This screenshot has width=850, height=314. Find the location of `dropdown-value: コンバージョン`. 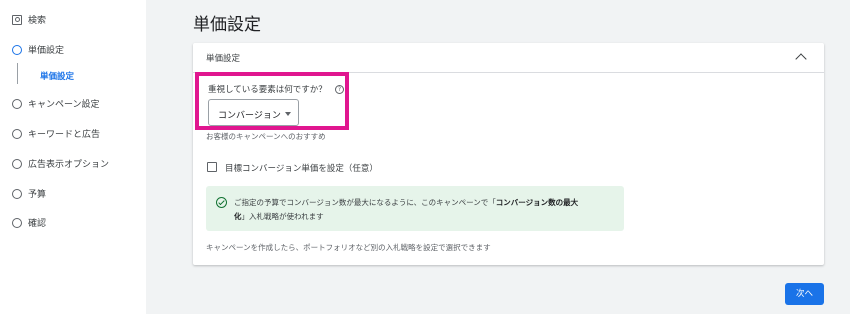

dropdown-value: コンバージョン is located at coordinates (249, 116).